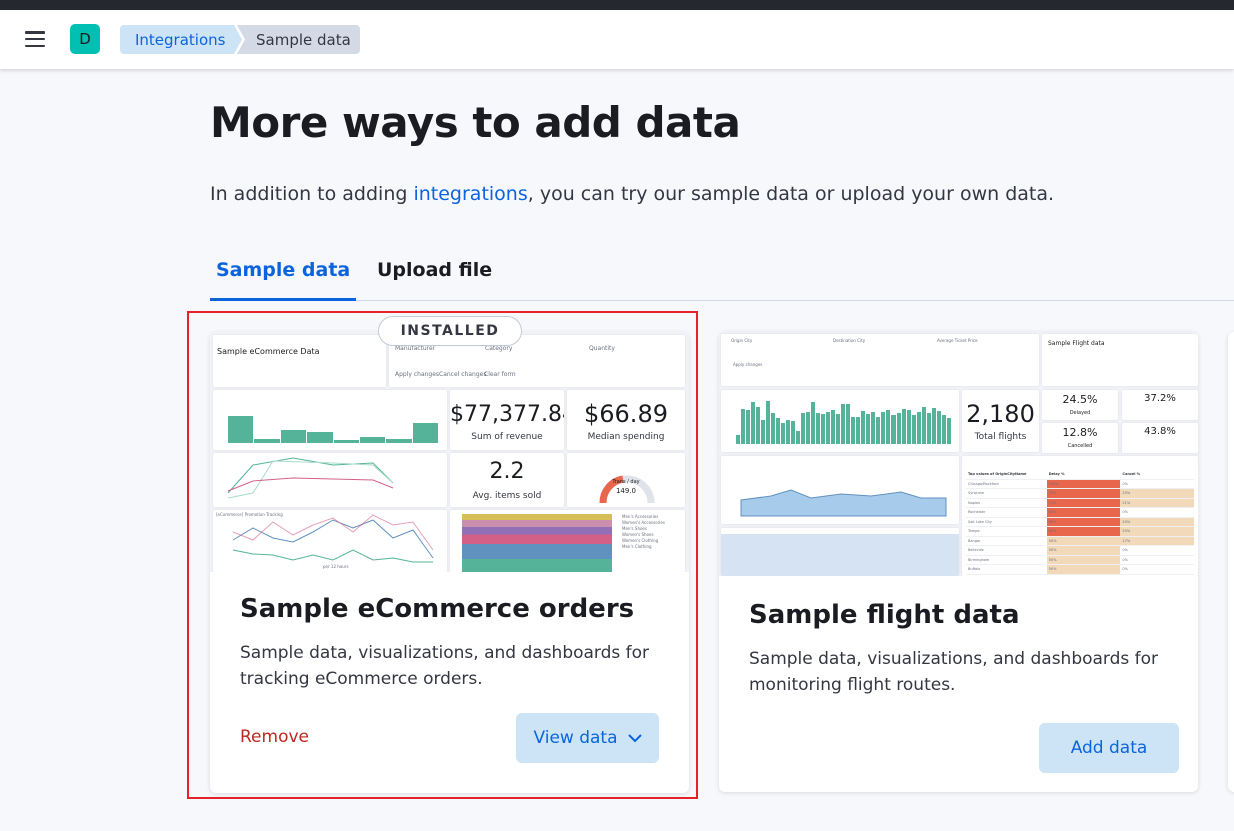  I want to click on top-bar, so click(617, 5).